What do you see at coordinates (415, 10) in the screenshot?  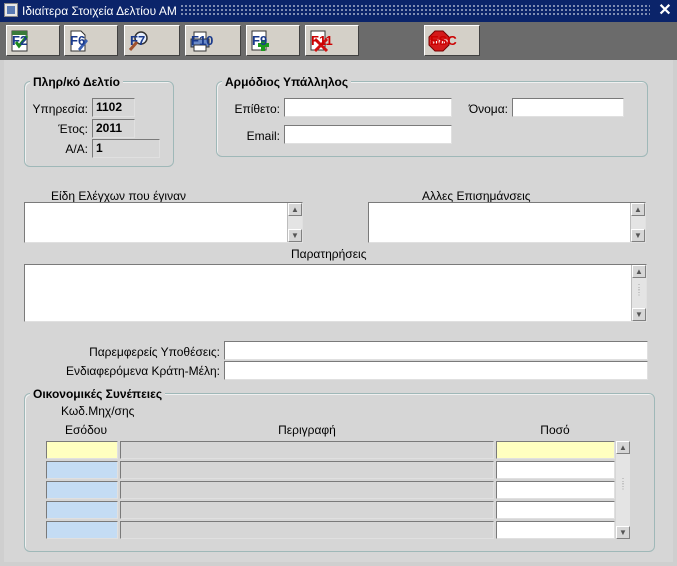 I see `title-bar-pattern` at bounding box center [415, 10].